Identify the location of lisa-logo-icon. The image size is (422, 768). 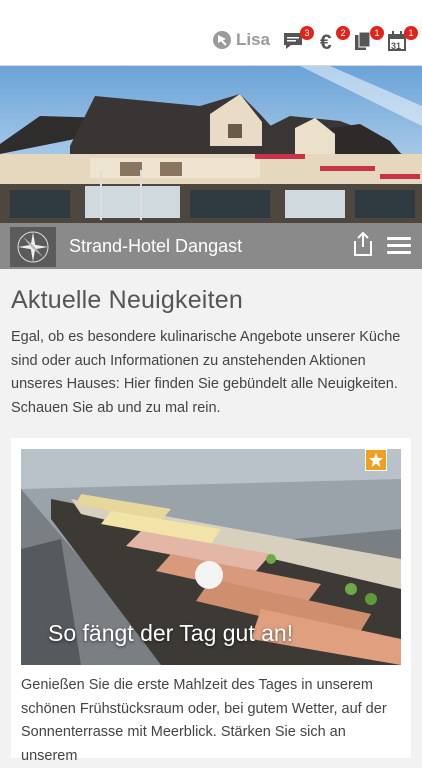
(222, 40).